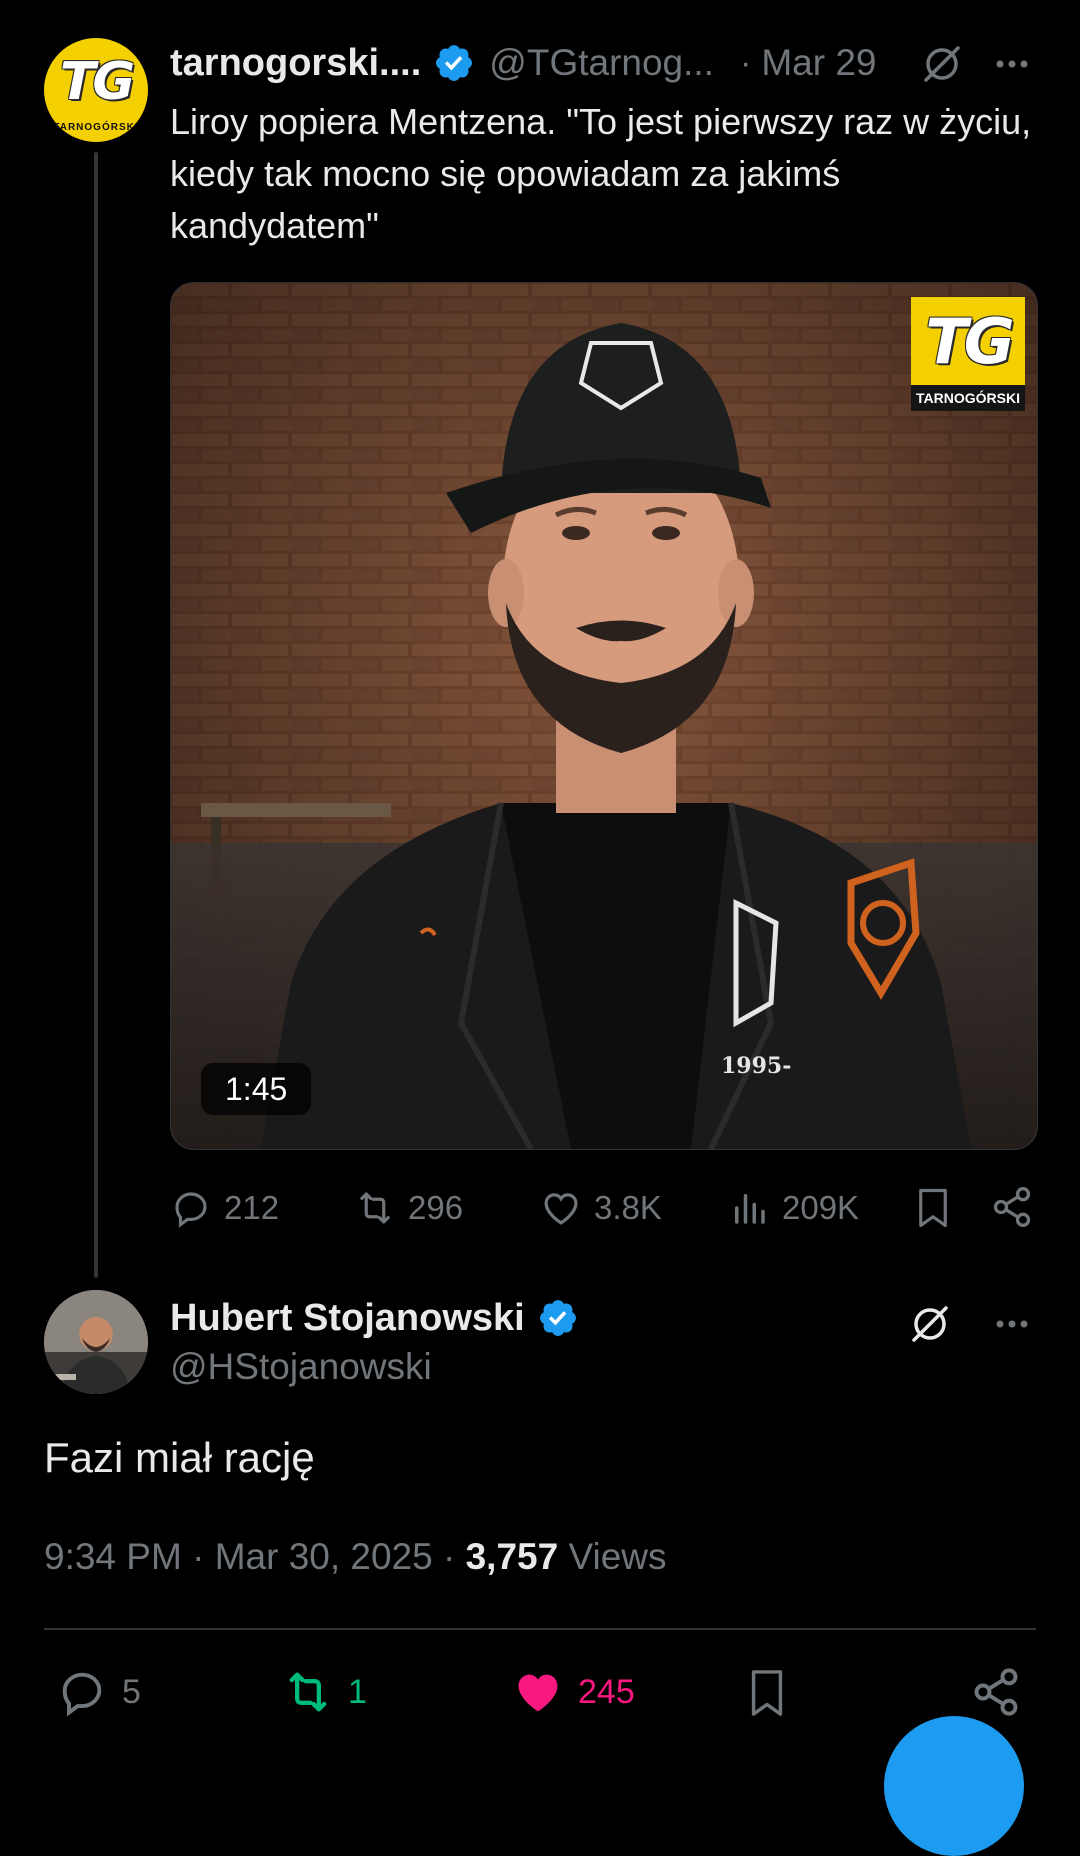 The height and width of the screenshot is (1856, 1080). I want to click on compose-fab-button, so click(954, 1786).